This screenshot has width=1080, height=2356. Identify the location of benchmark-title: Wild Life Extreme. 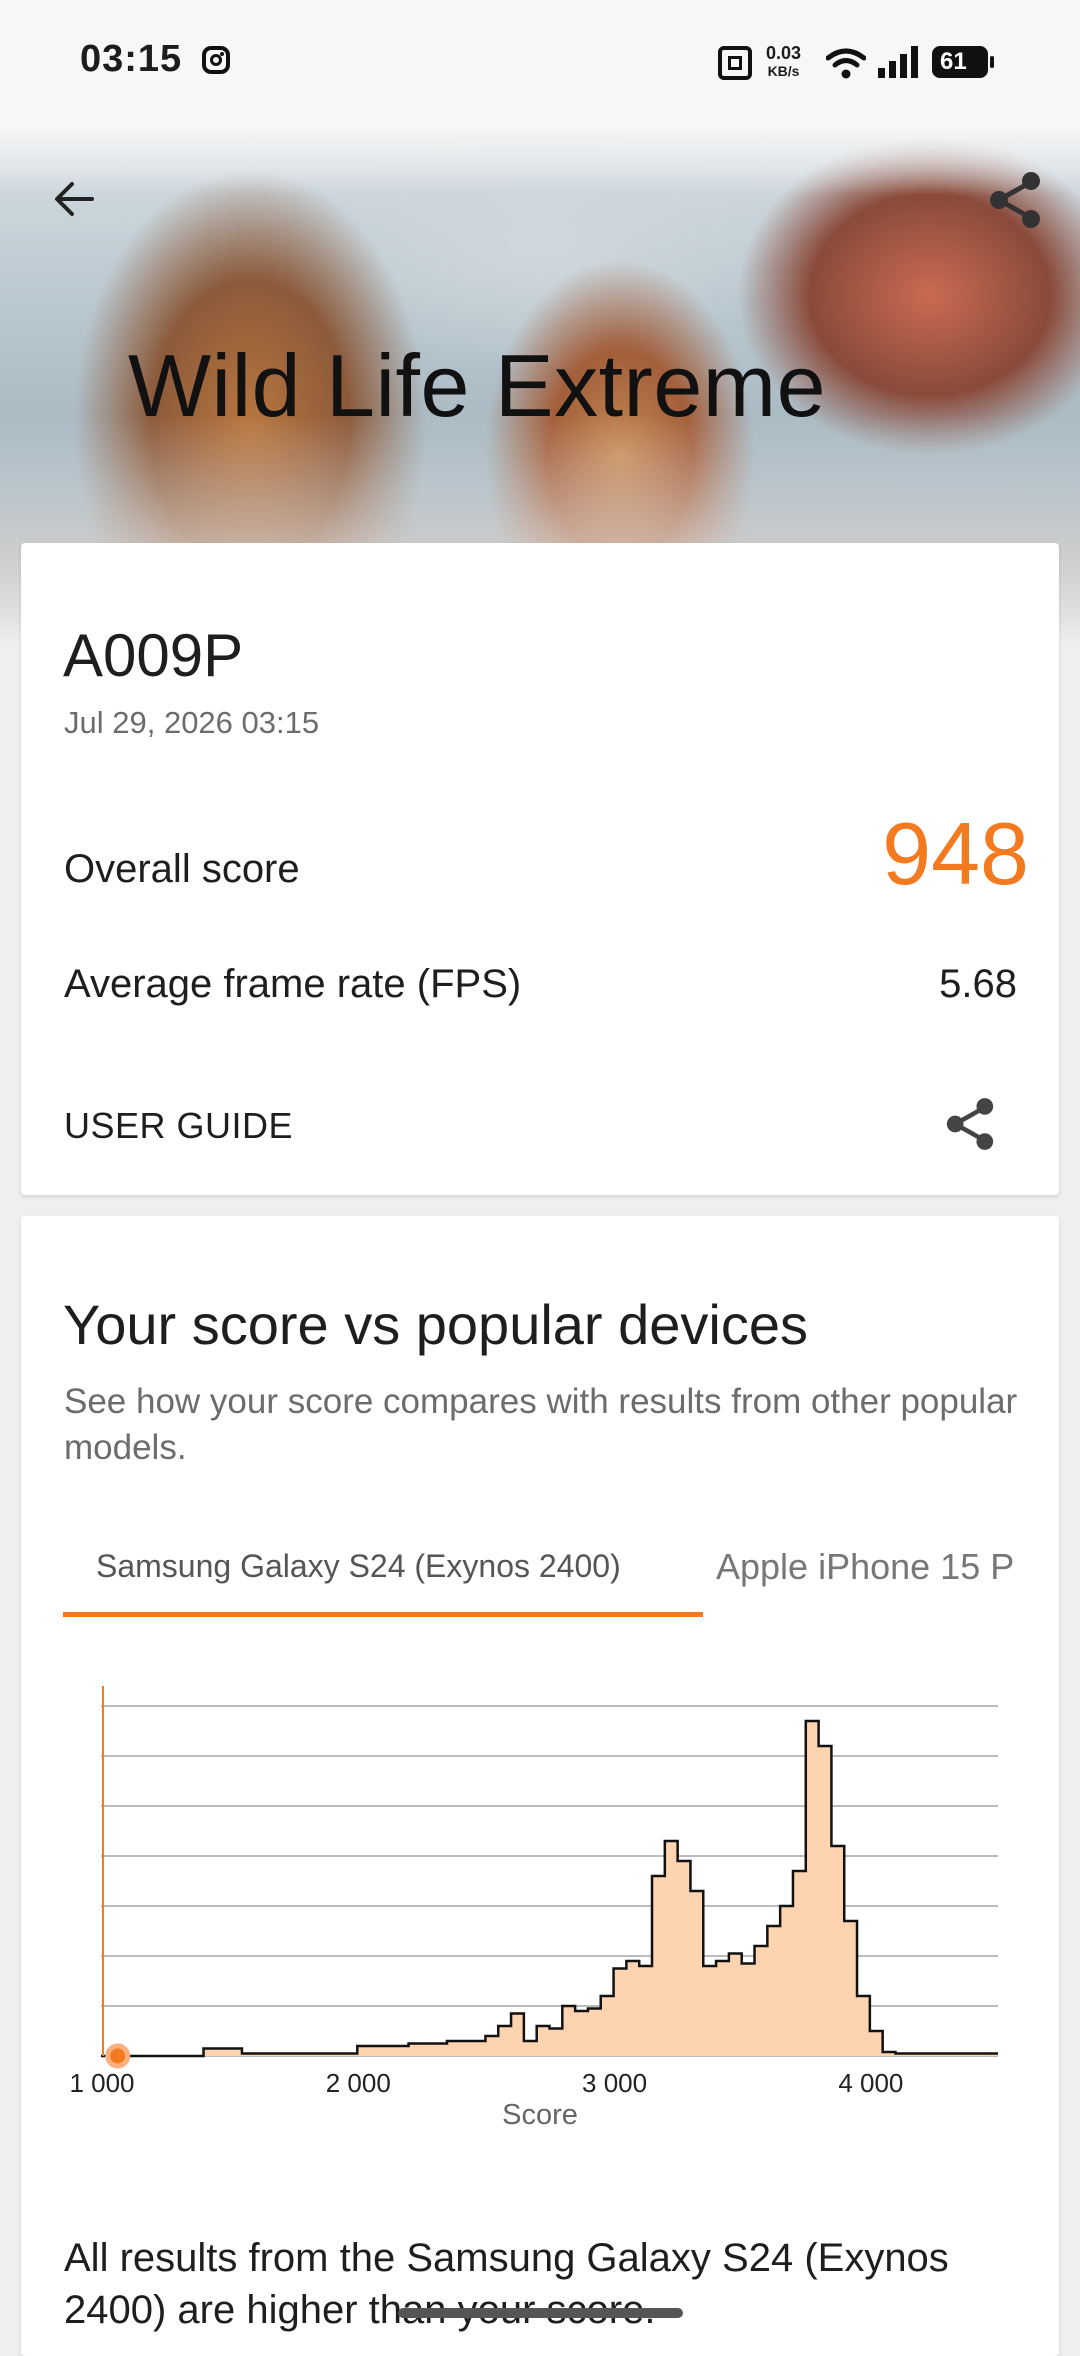
(477, 385).